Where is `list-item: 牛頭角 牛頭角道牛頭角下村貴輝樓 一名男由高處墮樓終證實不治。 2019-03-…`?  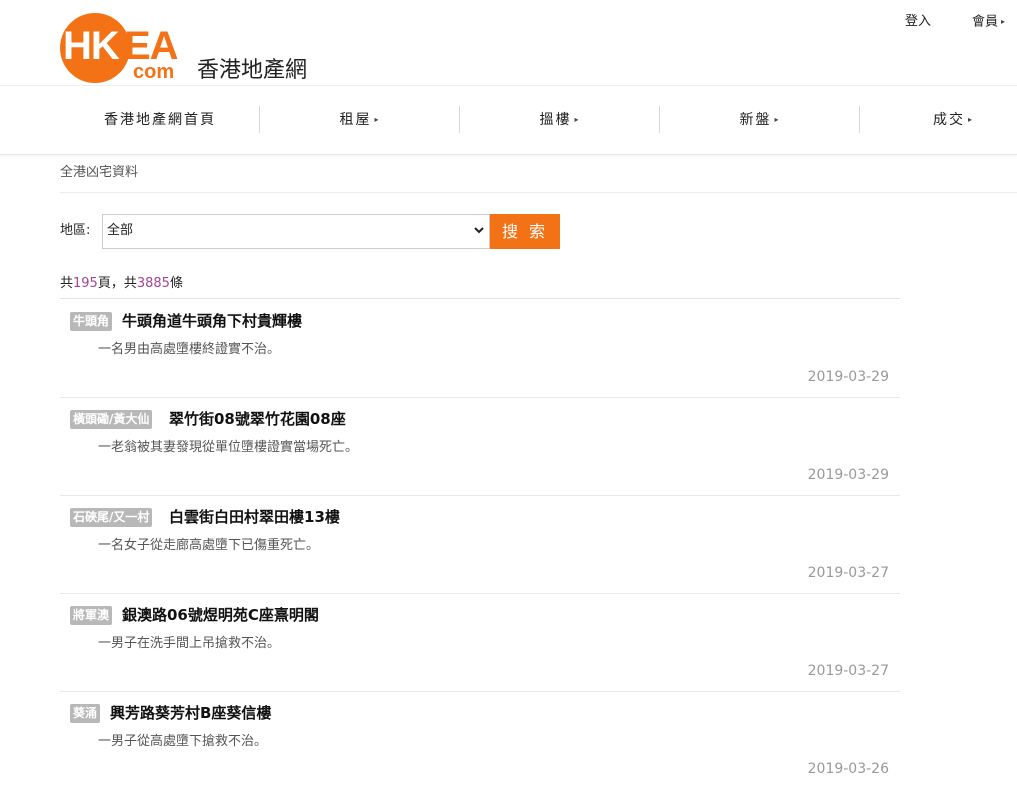
list-item: 牛頭角 牛頭角道牛頭角下村貴輝樓 一名男由高處墮樓終證實不治。 2019-03-… is located at coordinates (480, 348).